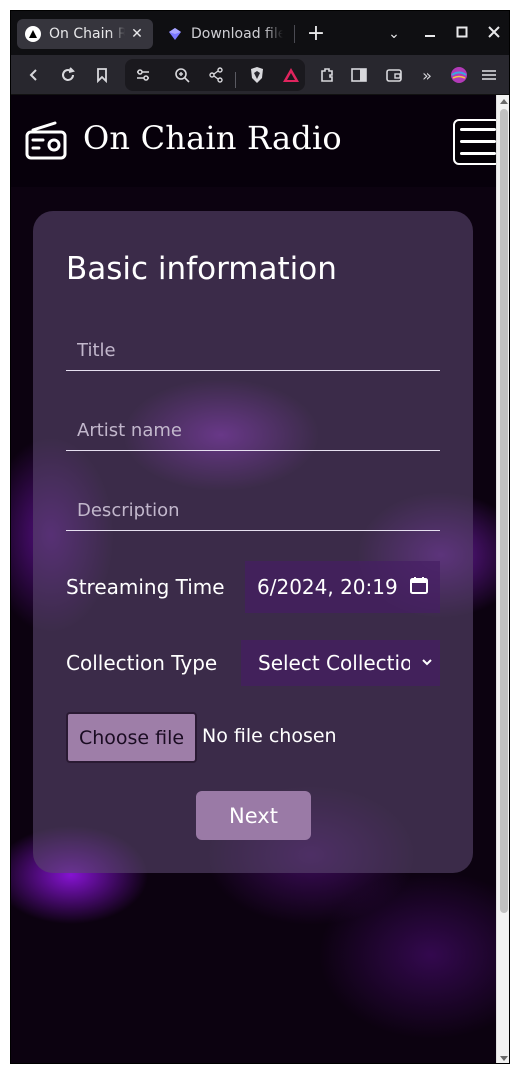 This screenshot has height=1073, width=520. Describe the element at coordinates (235, 80) in the screenshot. I see `address-bar-separator` at that location.